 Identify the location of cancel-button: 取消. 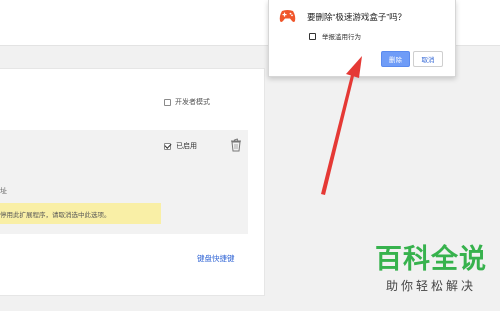
(428, 59).